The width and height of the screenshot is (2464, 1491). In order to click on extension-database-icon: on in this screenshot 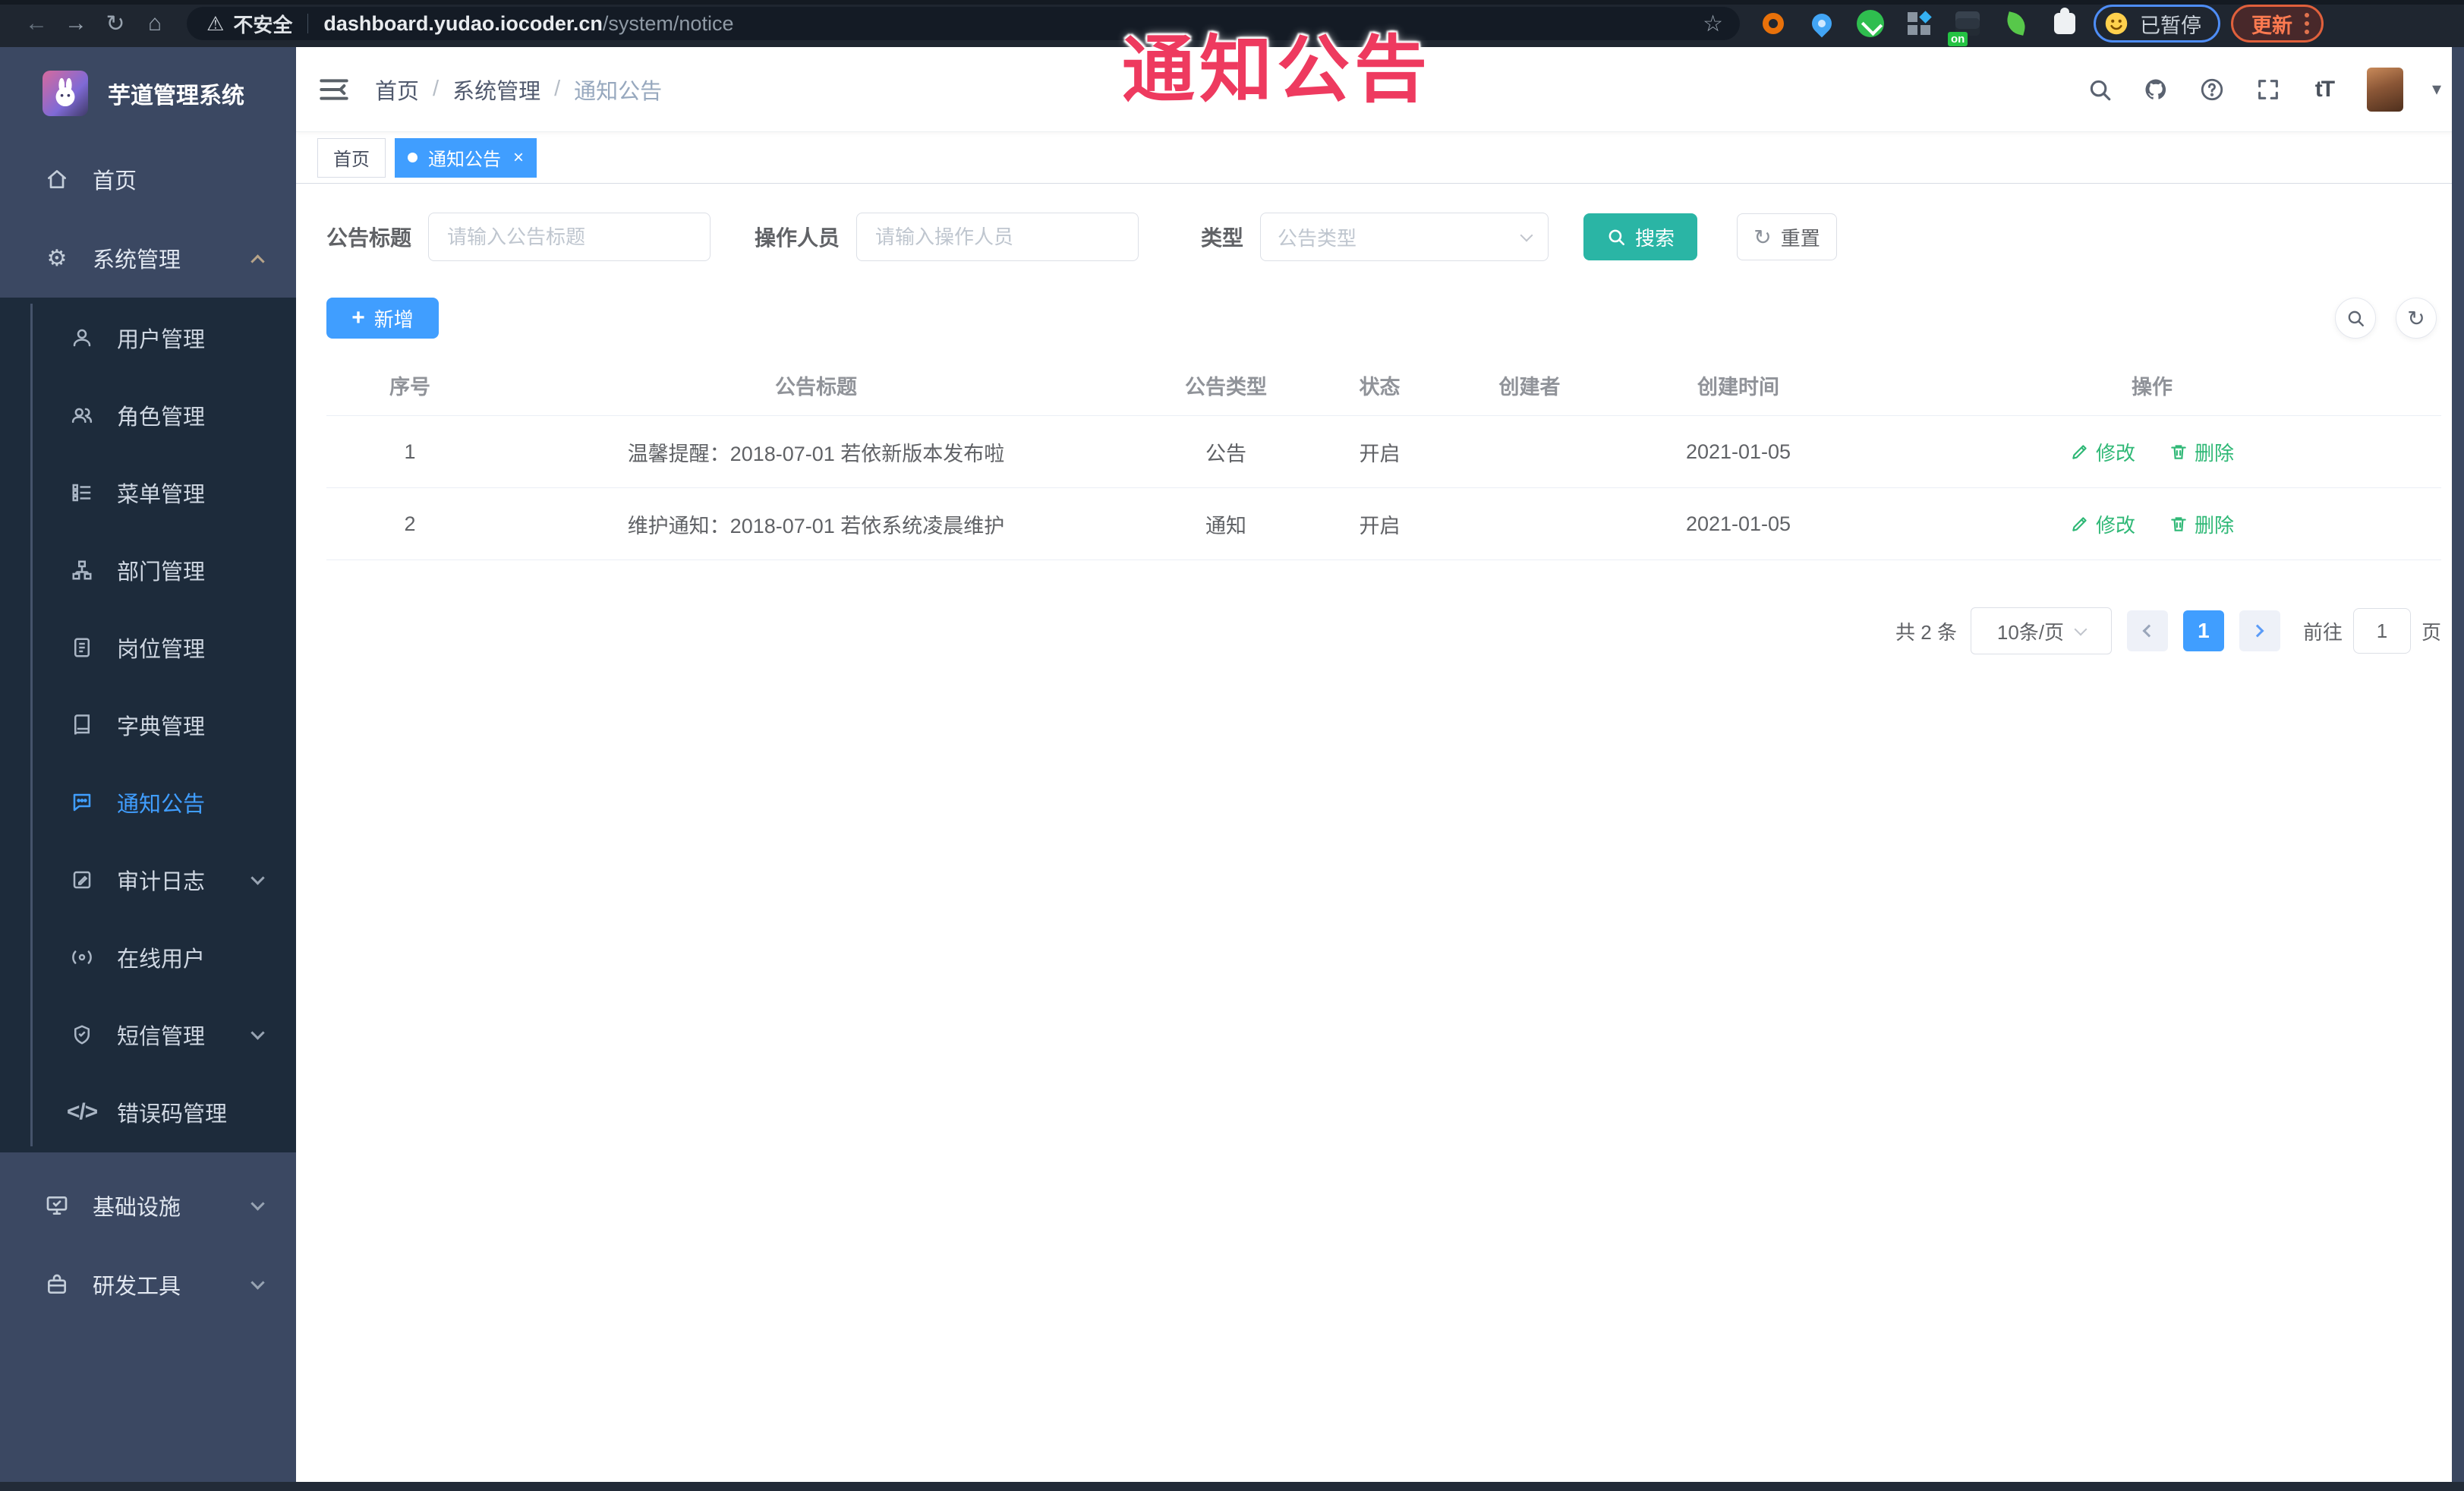, I will do `click(1965, 27)`.